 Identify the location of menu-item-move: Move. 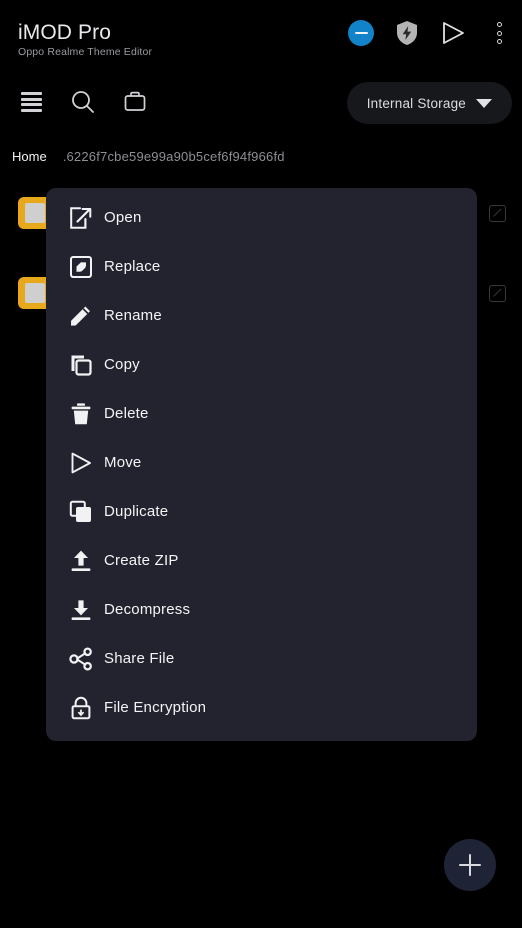
(261, 462).